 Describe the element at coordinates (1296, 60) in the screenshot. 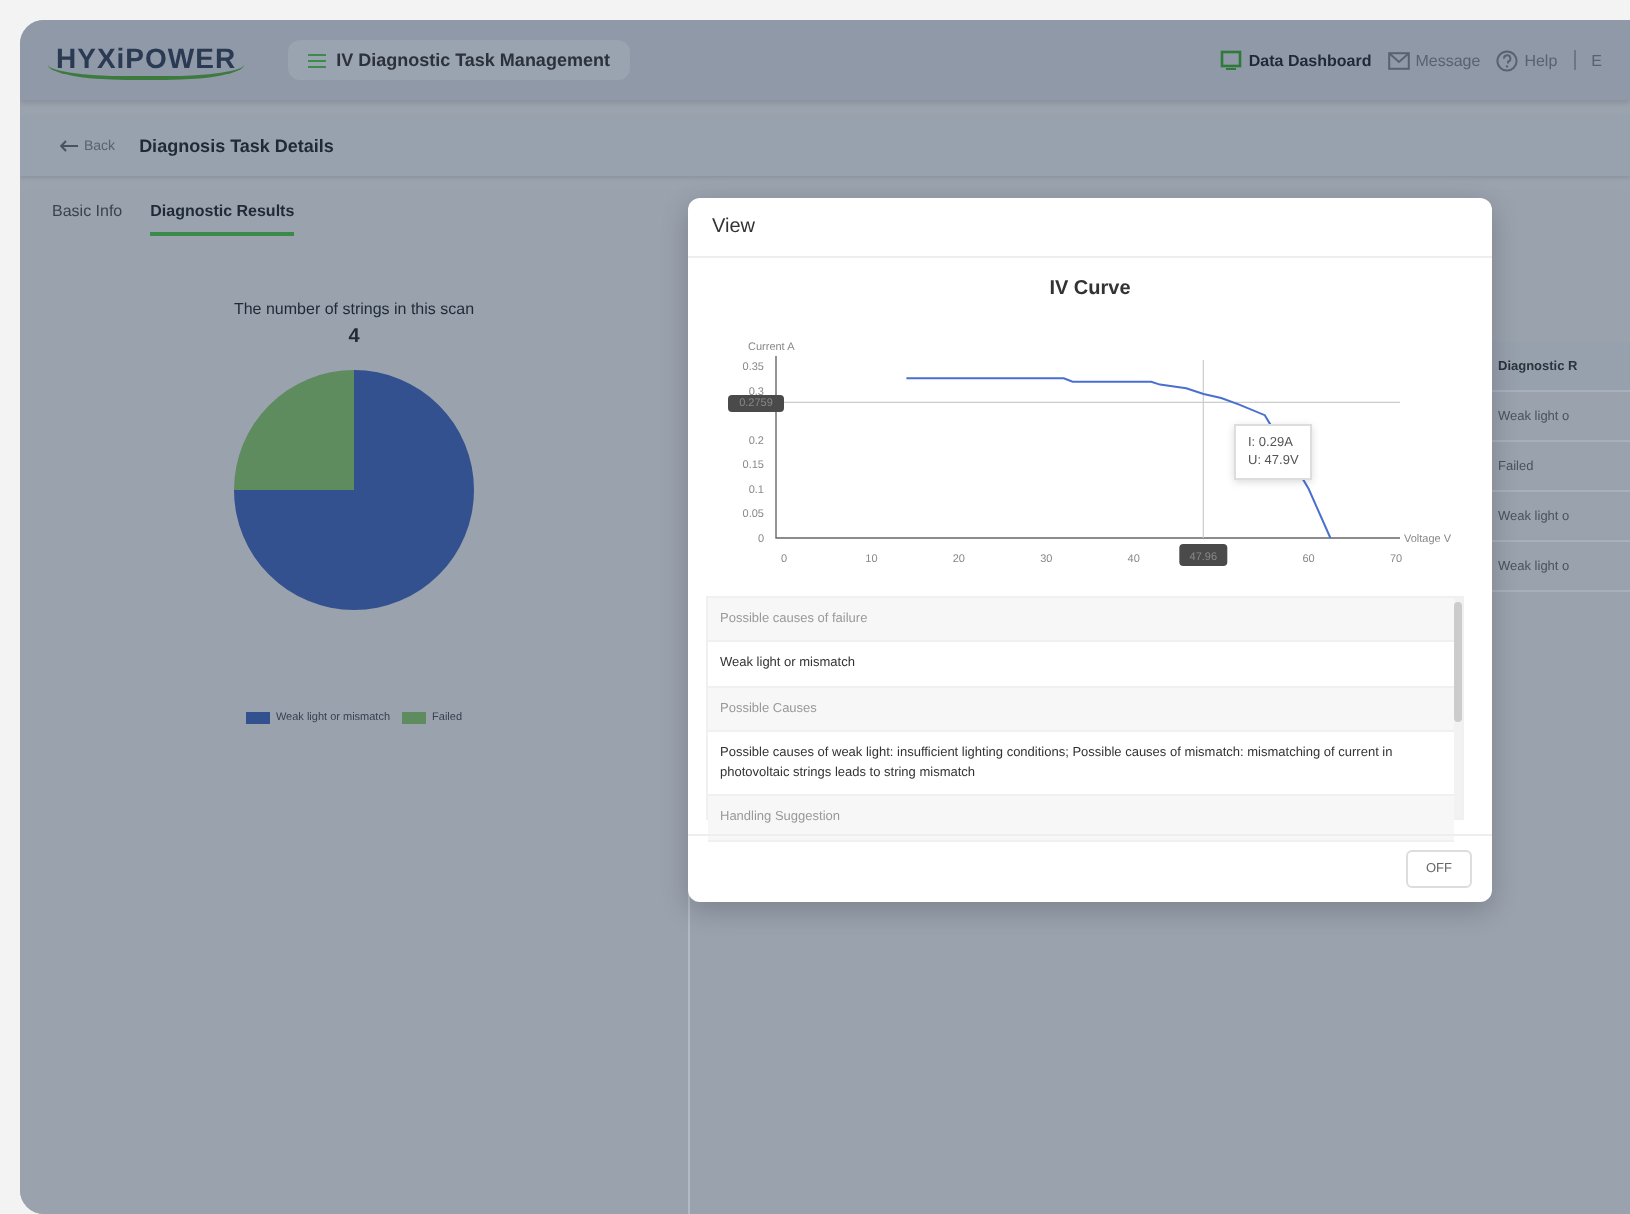

I see `nav-link: Data Dashboard` at that location.